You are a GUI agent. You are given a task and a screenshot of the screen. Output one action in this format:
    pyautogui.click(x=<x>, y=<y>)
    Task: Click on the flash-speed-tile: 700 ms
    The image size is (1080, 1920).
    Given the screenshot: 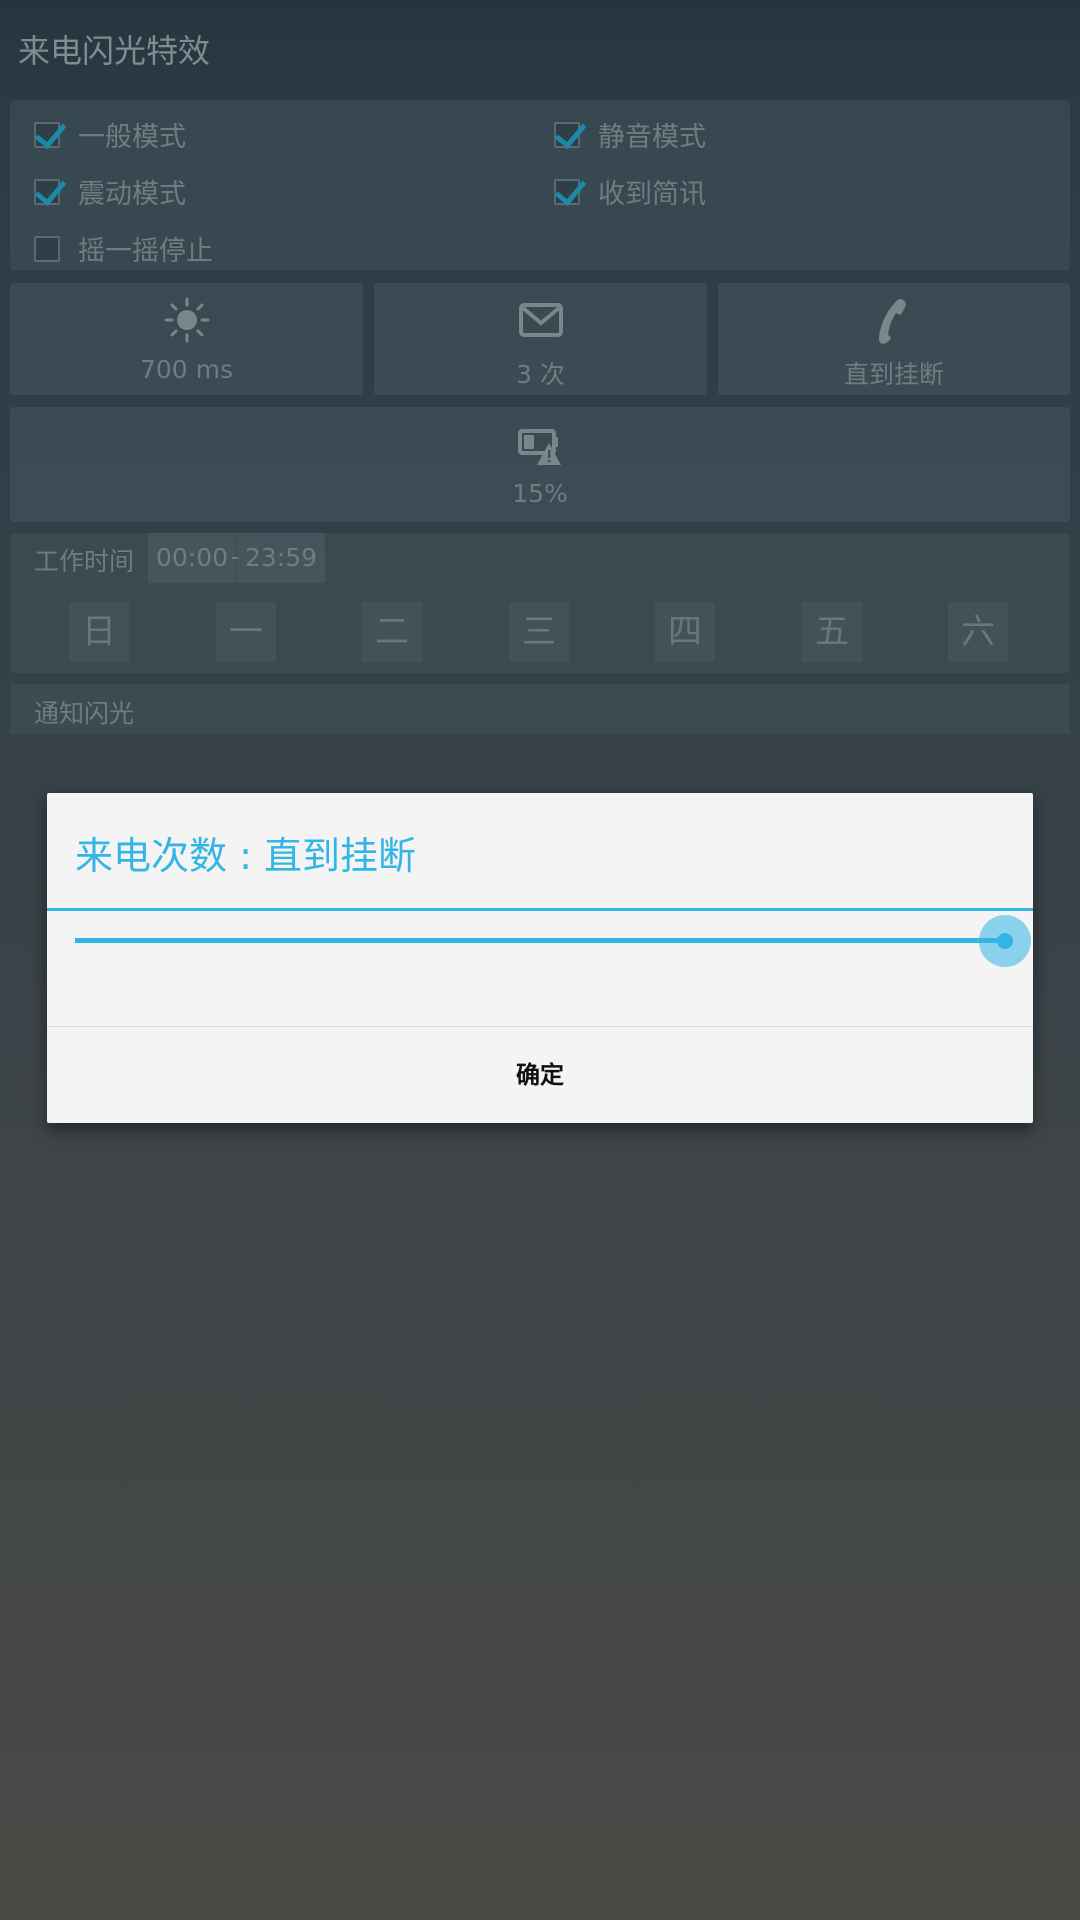 What is the action you would take?
    pyautogui.click(x=186, y=339)
    